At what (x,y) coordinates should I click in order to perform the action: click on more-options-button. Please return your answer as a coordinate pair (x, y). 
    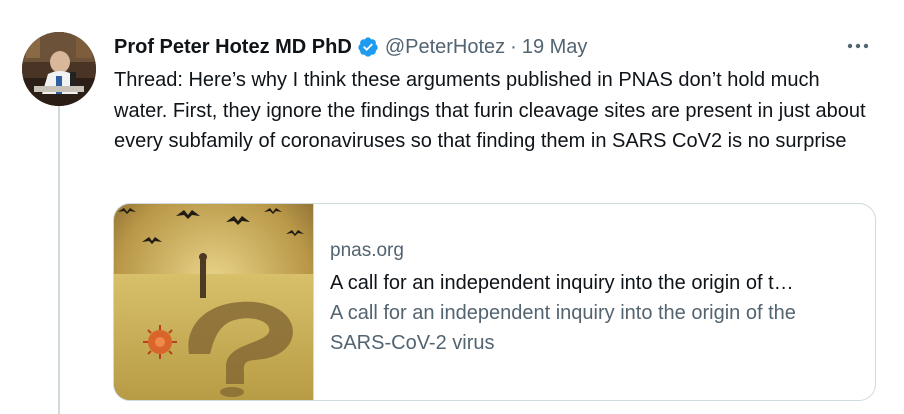
    Looking at the image, I should click on (858, 46).